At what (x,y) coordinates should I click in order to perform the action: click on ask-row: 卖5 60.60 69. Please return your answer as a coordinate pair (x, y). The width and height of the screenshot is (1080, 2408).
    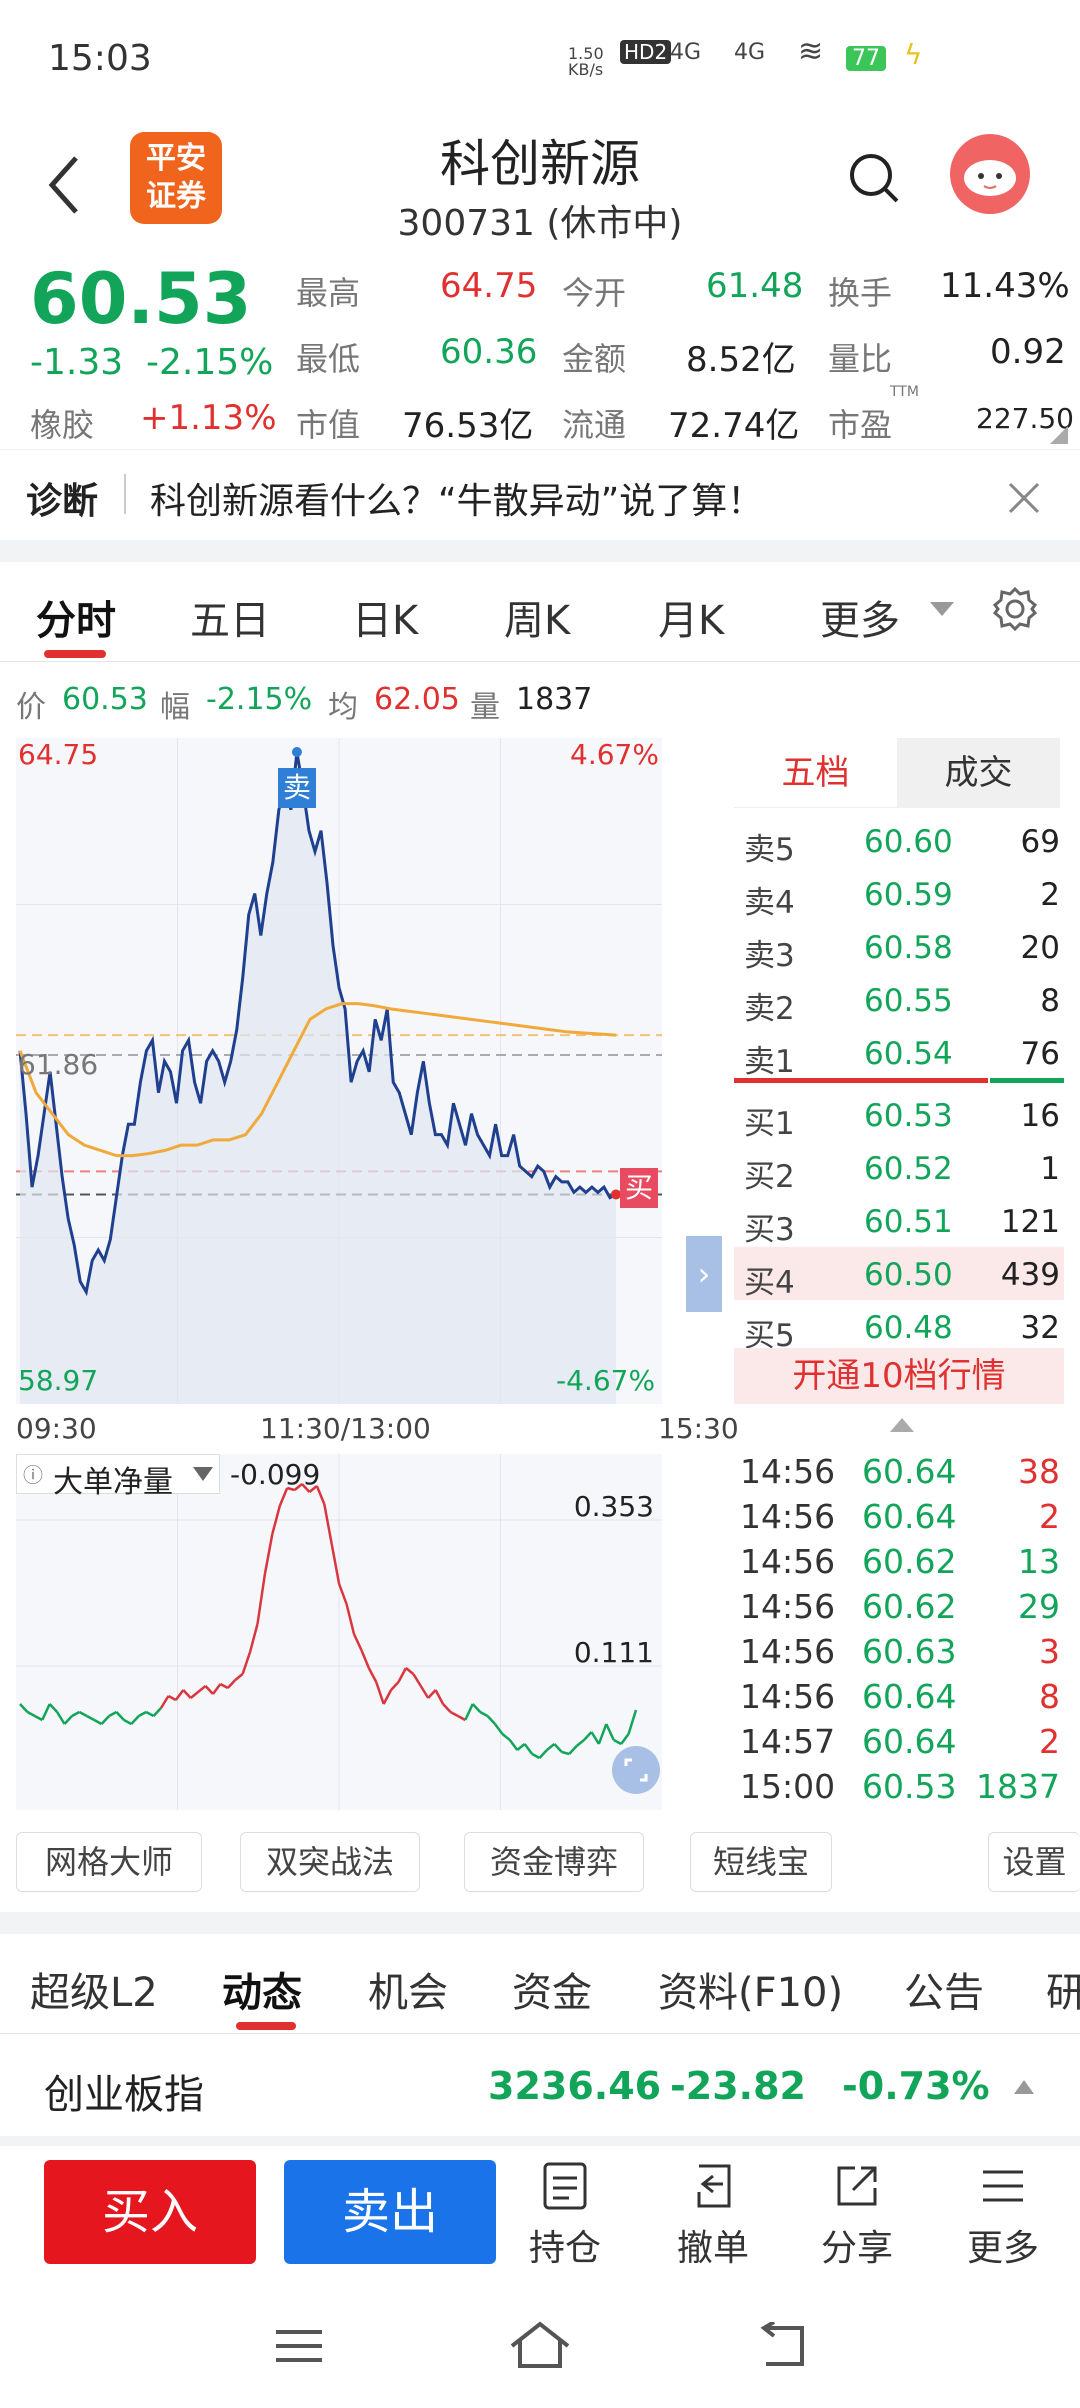
    Looking at the image, I should click on (899, 841).